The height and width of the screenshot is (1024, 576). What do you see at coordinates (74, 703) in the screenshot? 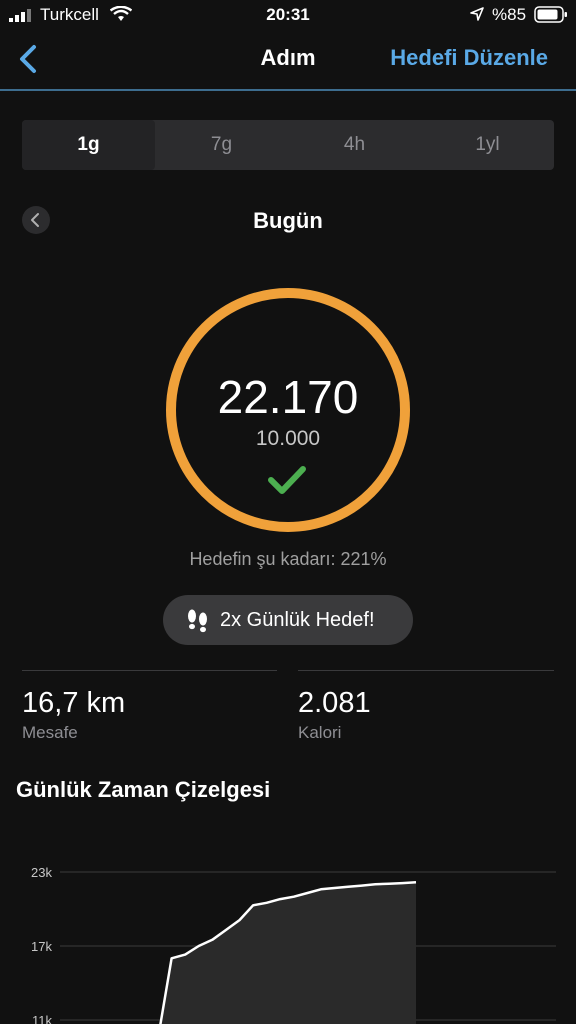
I see `distance-value: 16,7 km` at bounding box center [74, 703].